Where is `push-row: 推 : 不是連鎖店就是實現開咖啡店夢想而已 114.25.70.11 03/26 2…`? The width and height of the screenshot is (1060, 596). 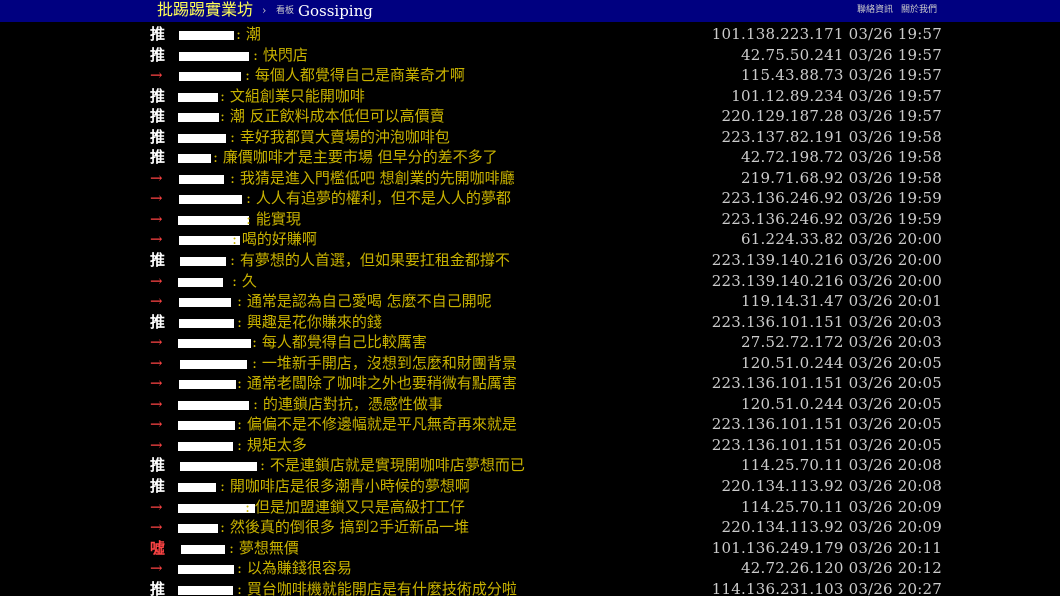
push-row: 推 : 不是連鎖店就是實現開咖啡店夢想而已 114.25.70.11 03/26 2… is located at coordinates (530, 465).